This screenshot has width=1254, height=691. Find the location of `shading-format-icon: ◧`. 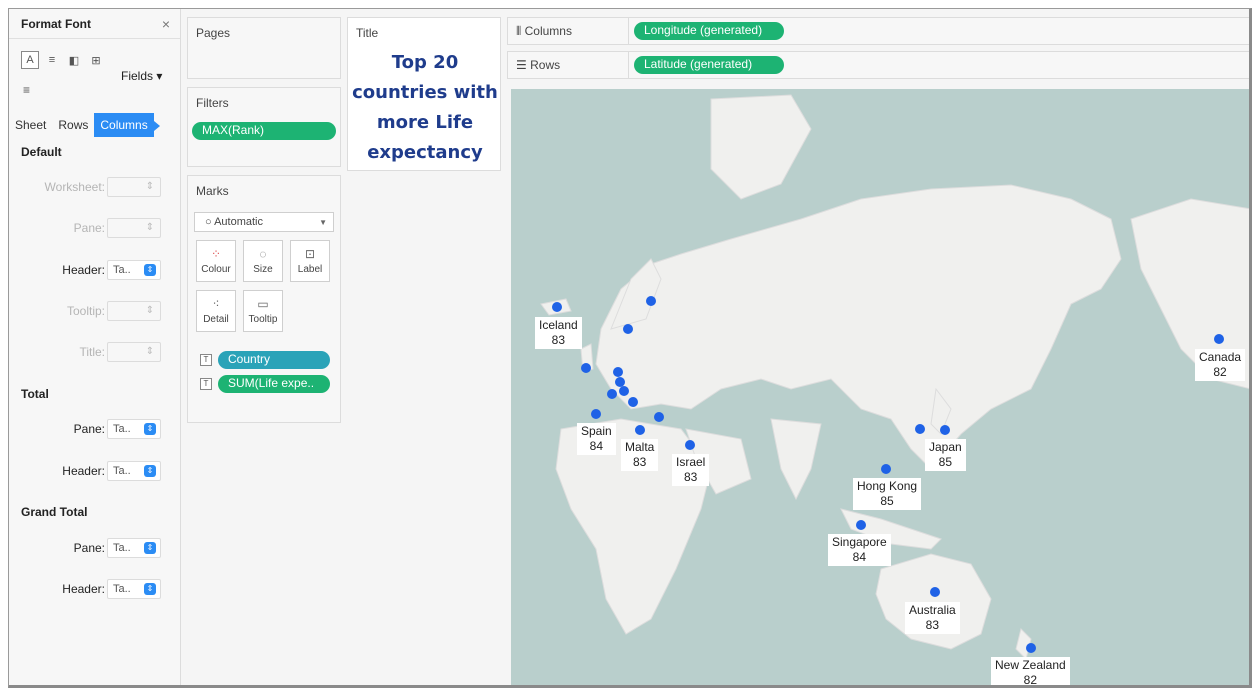

shading-format-icon: ◧ is located at coordinates (74, 60).